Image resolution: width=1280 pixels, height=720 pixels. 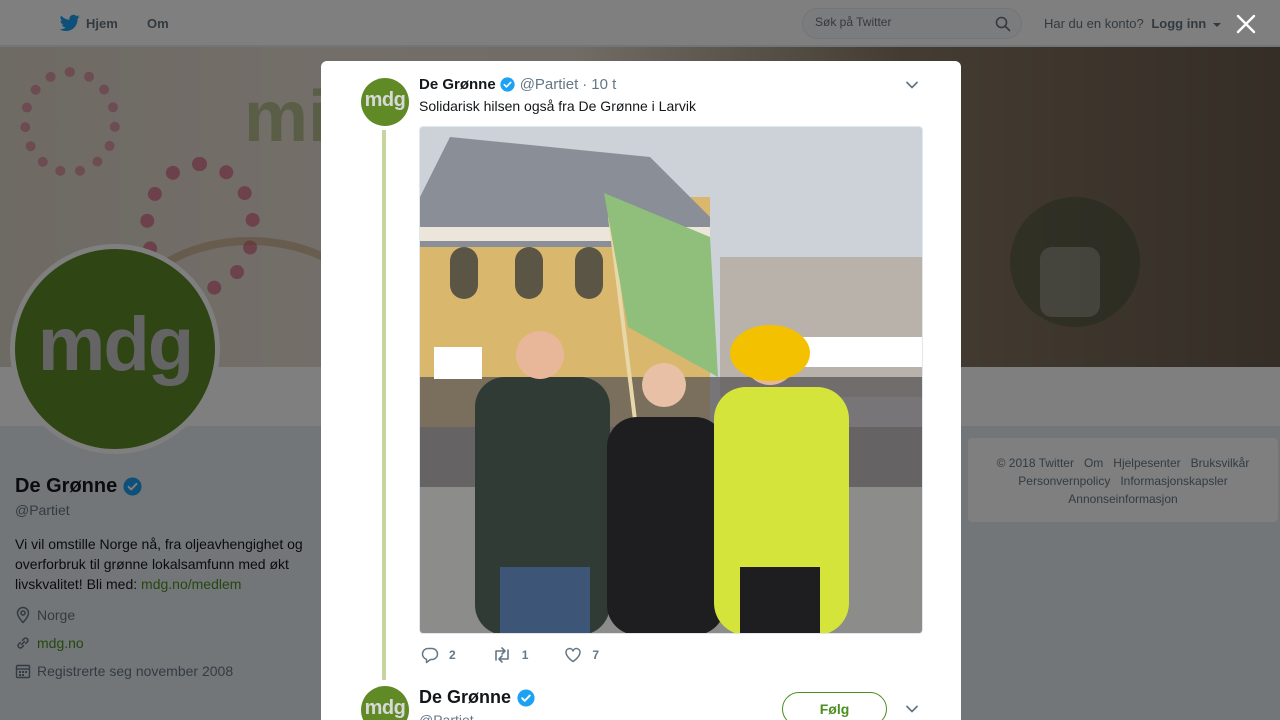 What do you see at coordinates (510, 655) in the screenshot?
I see `retweet-button: 1` at bounding box center [510, 655].